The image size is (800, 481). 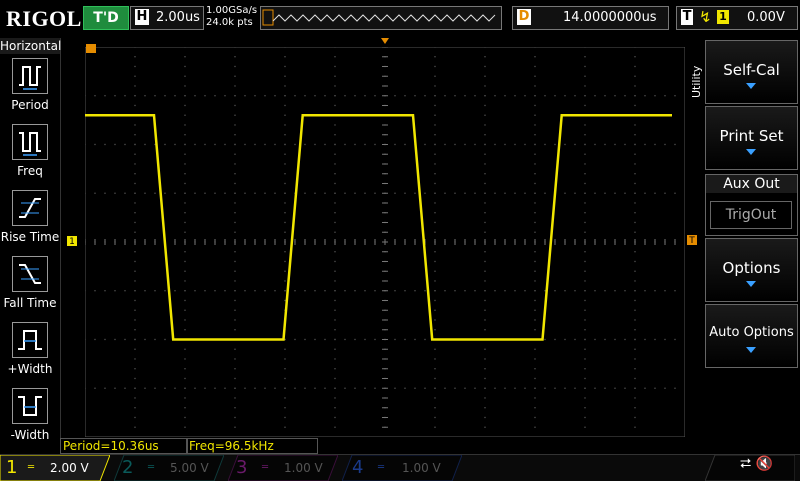 What do you see at coordinates (705, 17) in the screenshot?
I see `rising-edge-icon: ↯` at bounding box center [705, 17].